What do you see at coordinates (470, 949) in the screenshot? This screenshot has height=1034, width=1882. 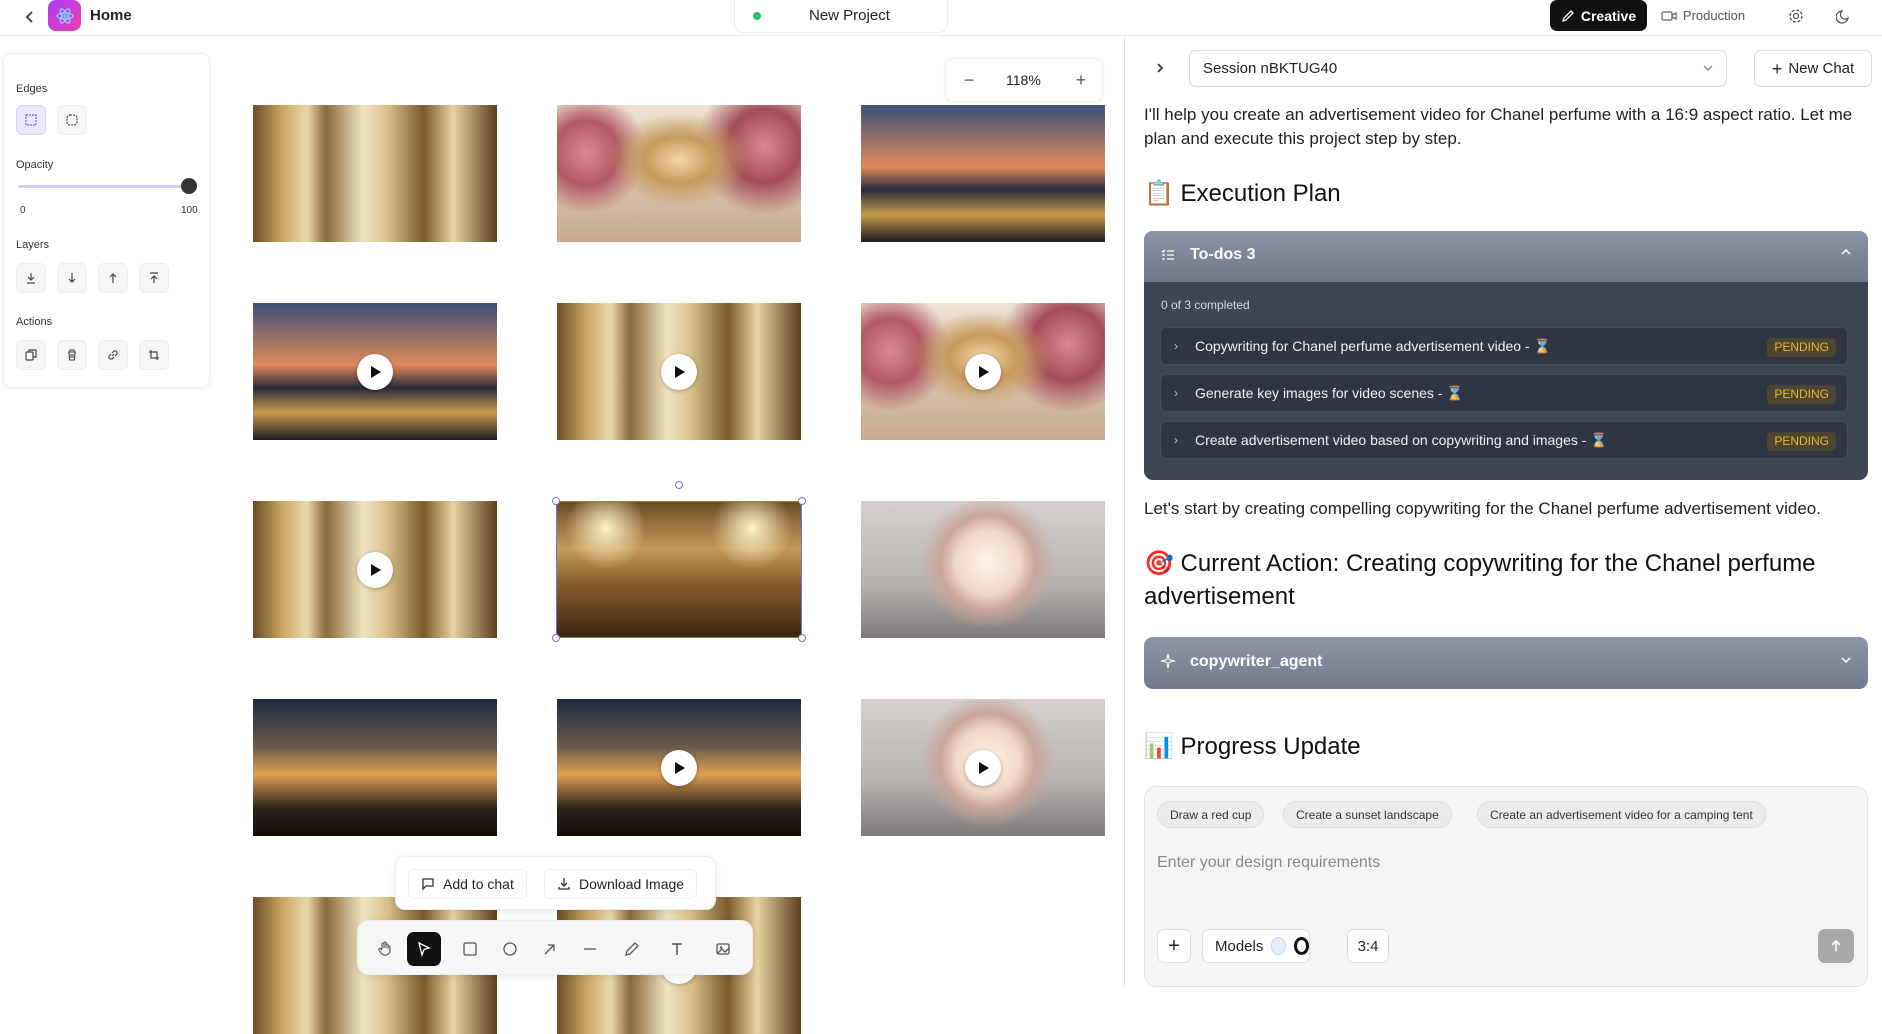 I see `rectangle-tool-icon` at bounding box center [470, 949].